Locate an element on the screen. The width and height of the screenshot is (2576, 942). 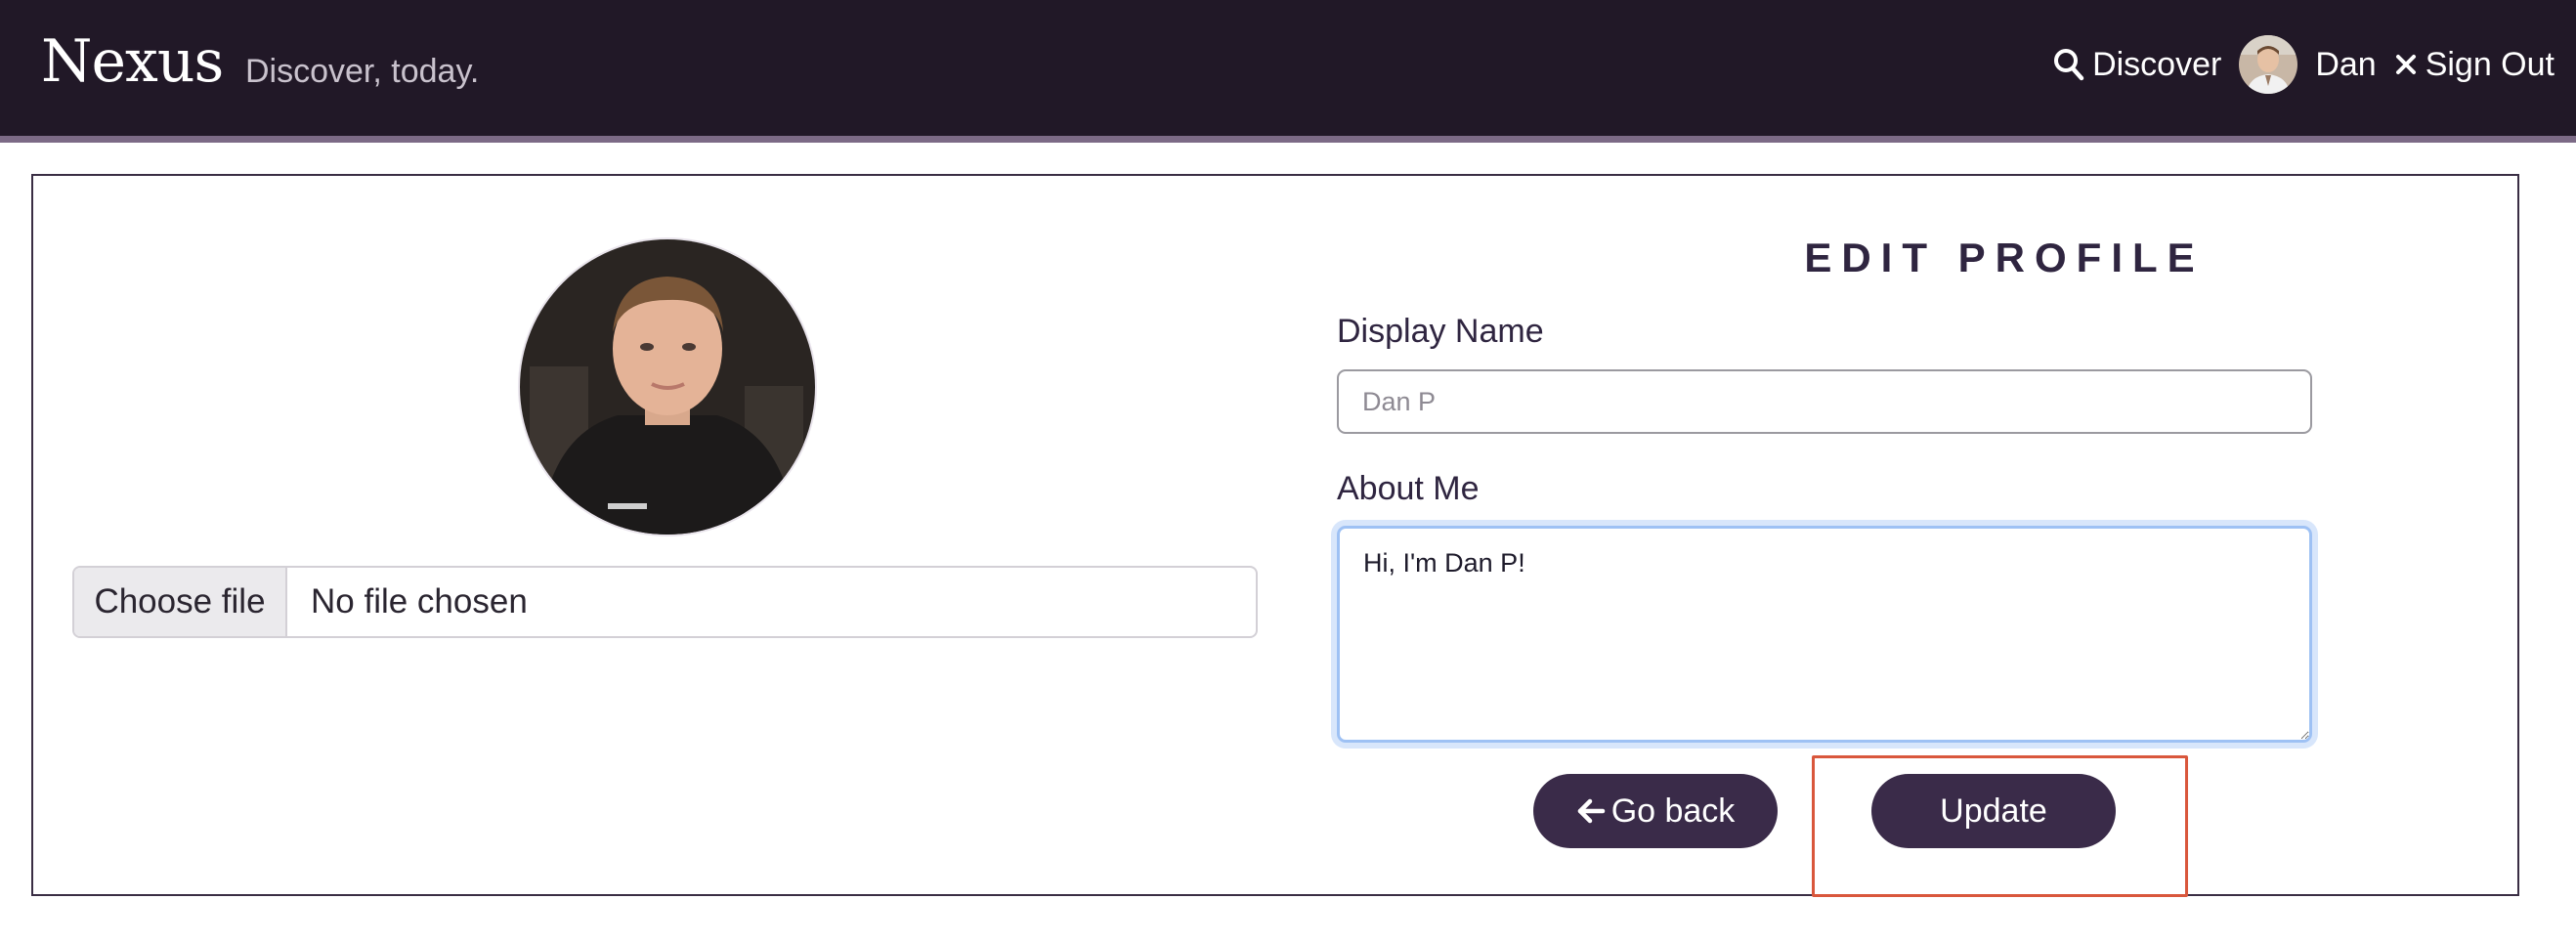
user-name: Dan is located at coordinates (2346, 64).